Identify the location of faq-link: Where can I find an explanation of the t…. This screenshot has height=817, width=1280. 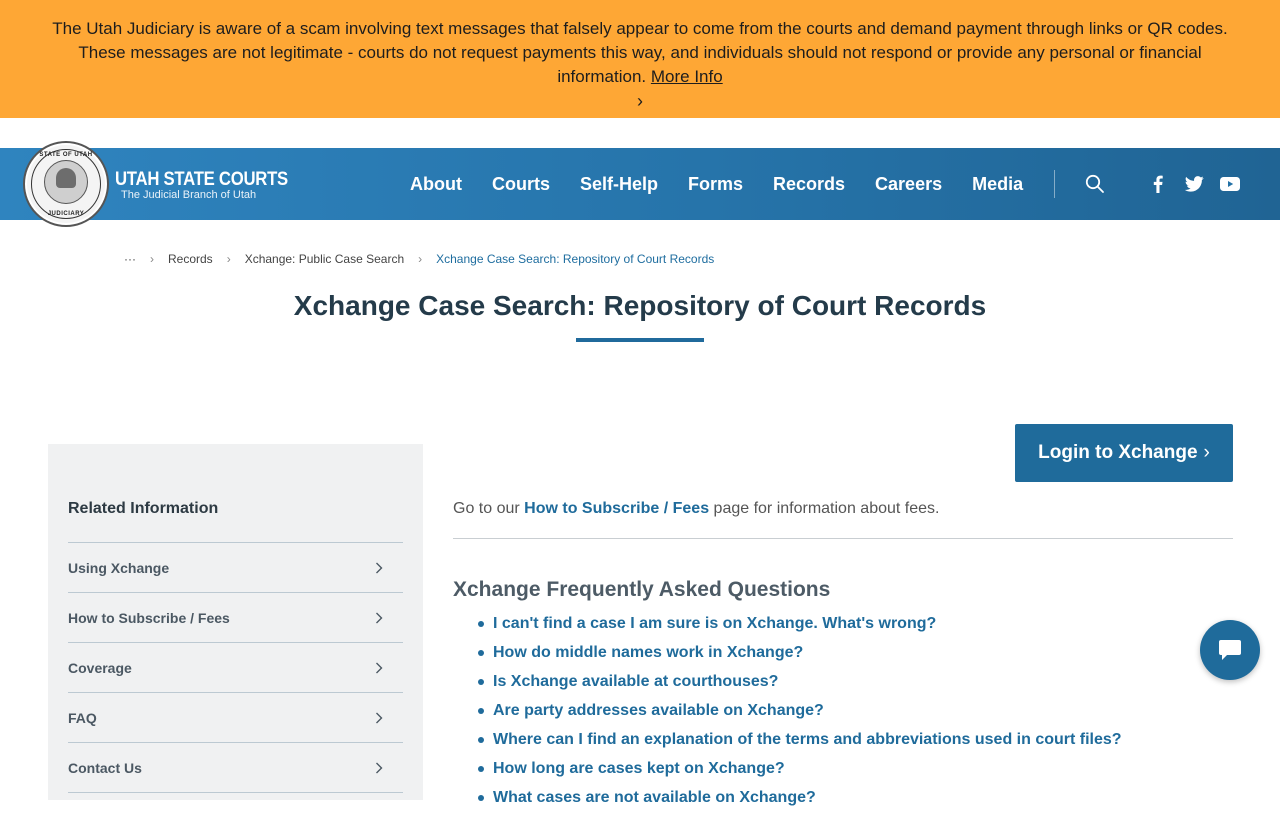
(807, 739).